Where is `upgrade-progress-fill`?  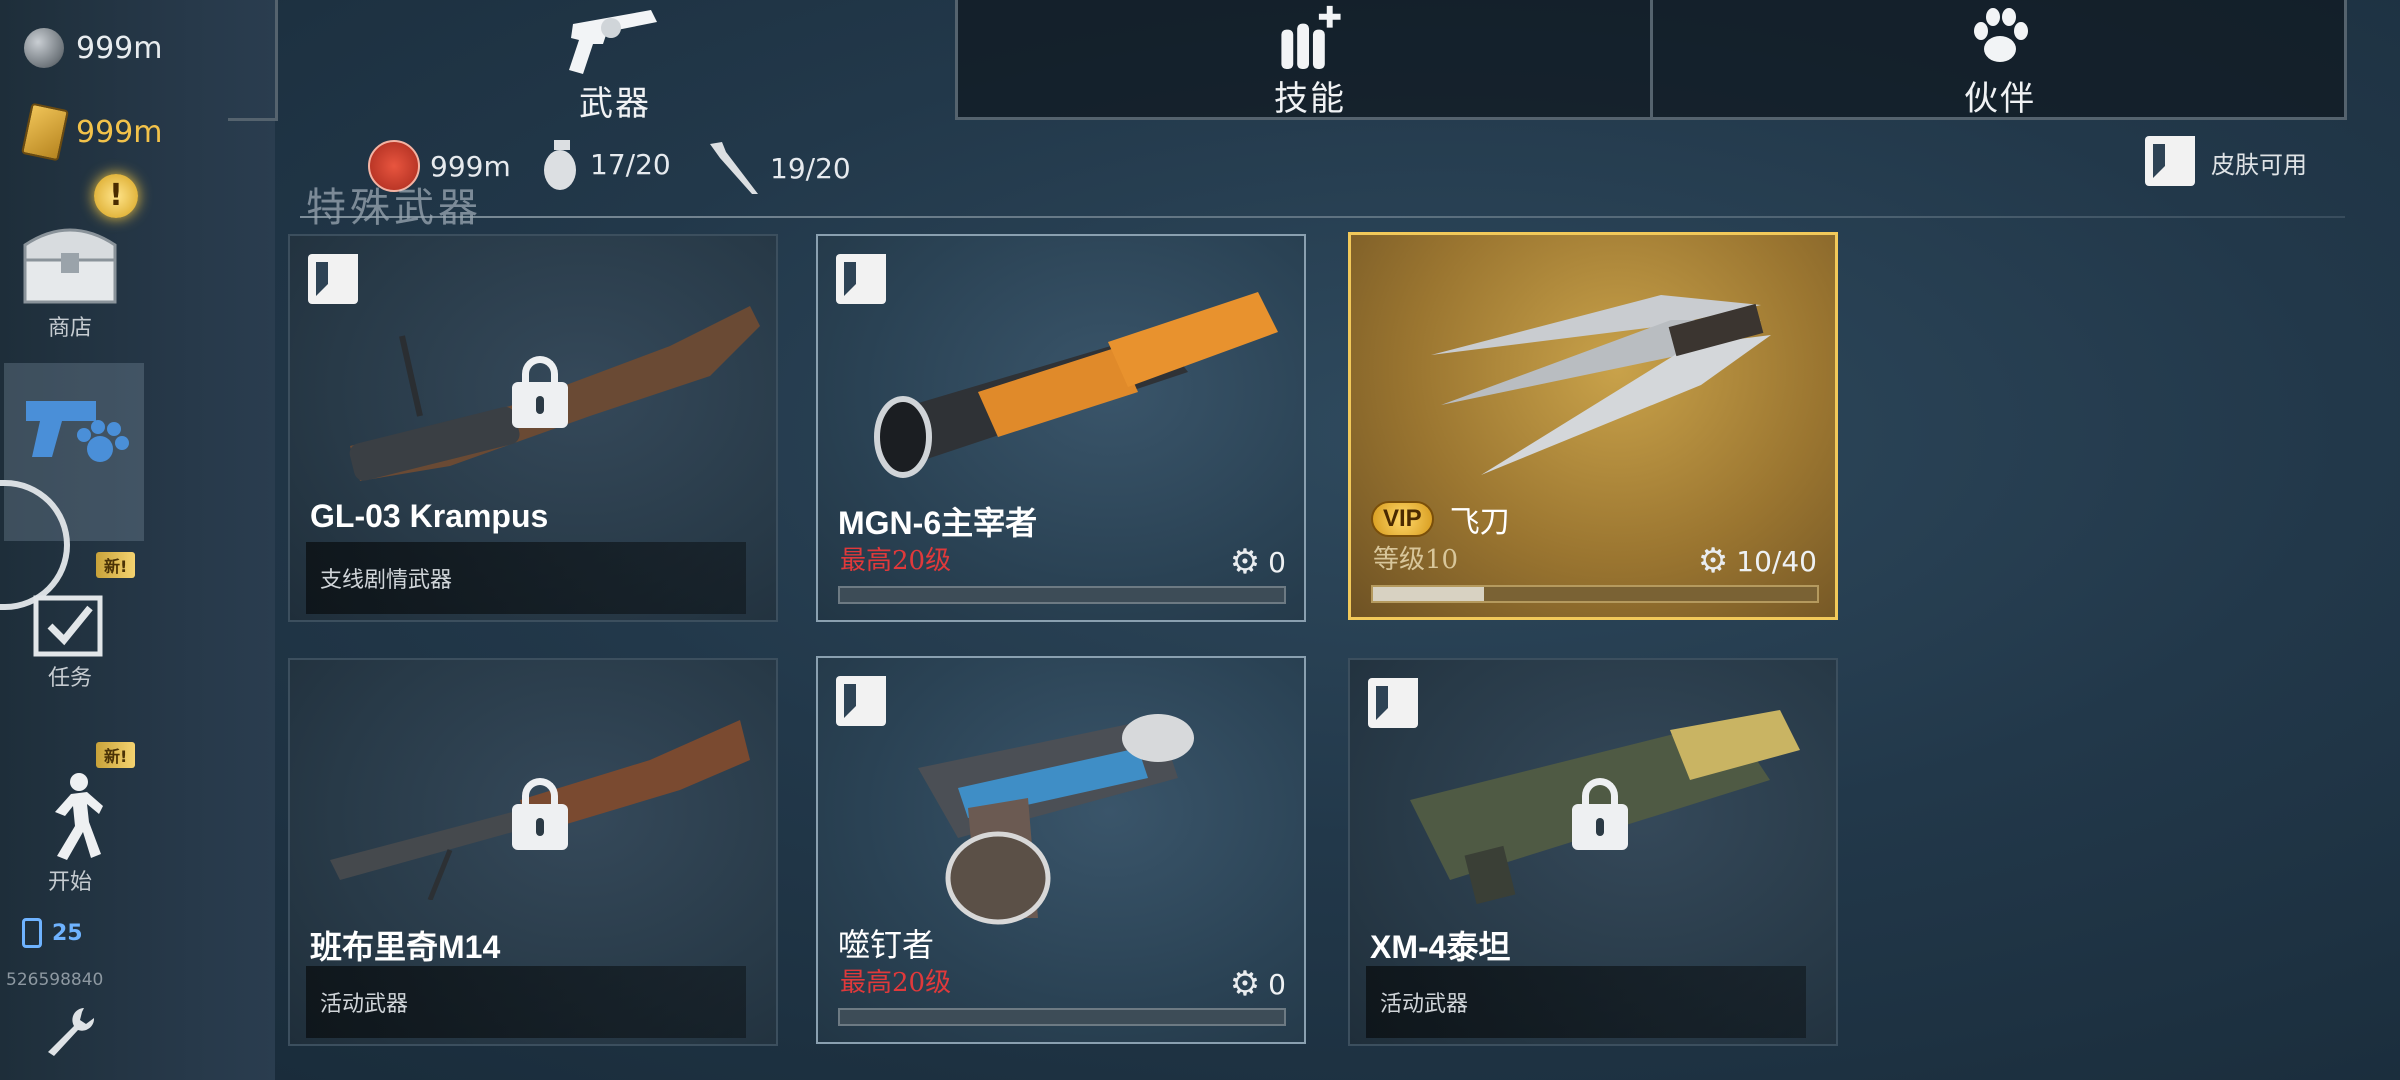
upgrade-progress-fill is located at coordinates (1428, 594).